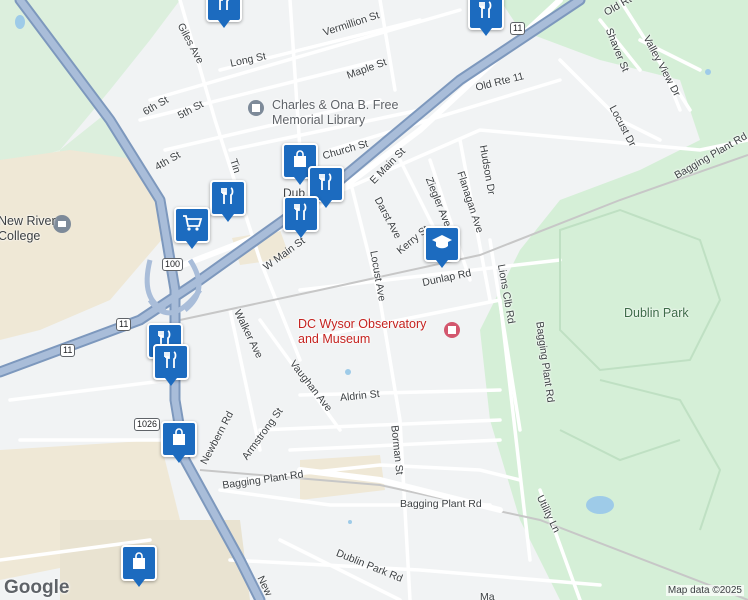  What do you see at coordinates (487, 595) in the screenshot?
I see `street-label: Ma` at bounding box center [487, 595].